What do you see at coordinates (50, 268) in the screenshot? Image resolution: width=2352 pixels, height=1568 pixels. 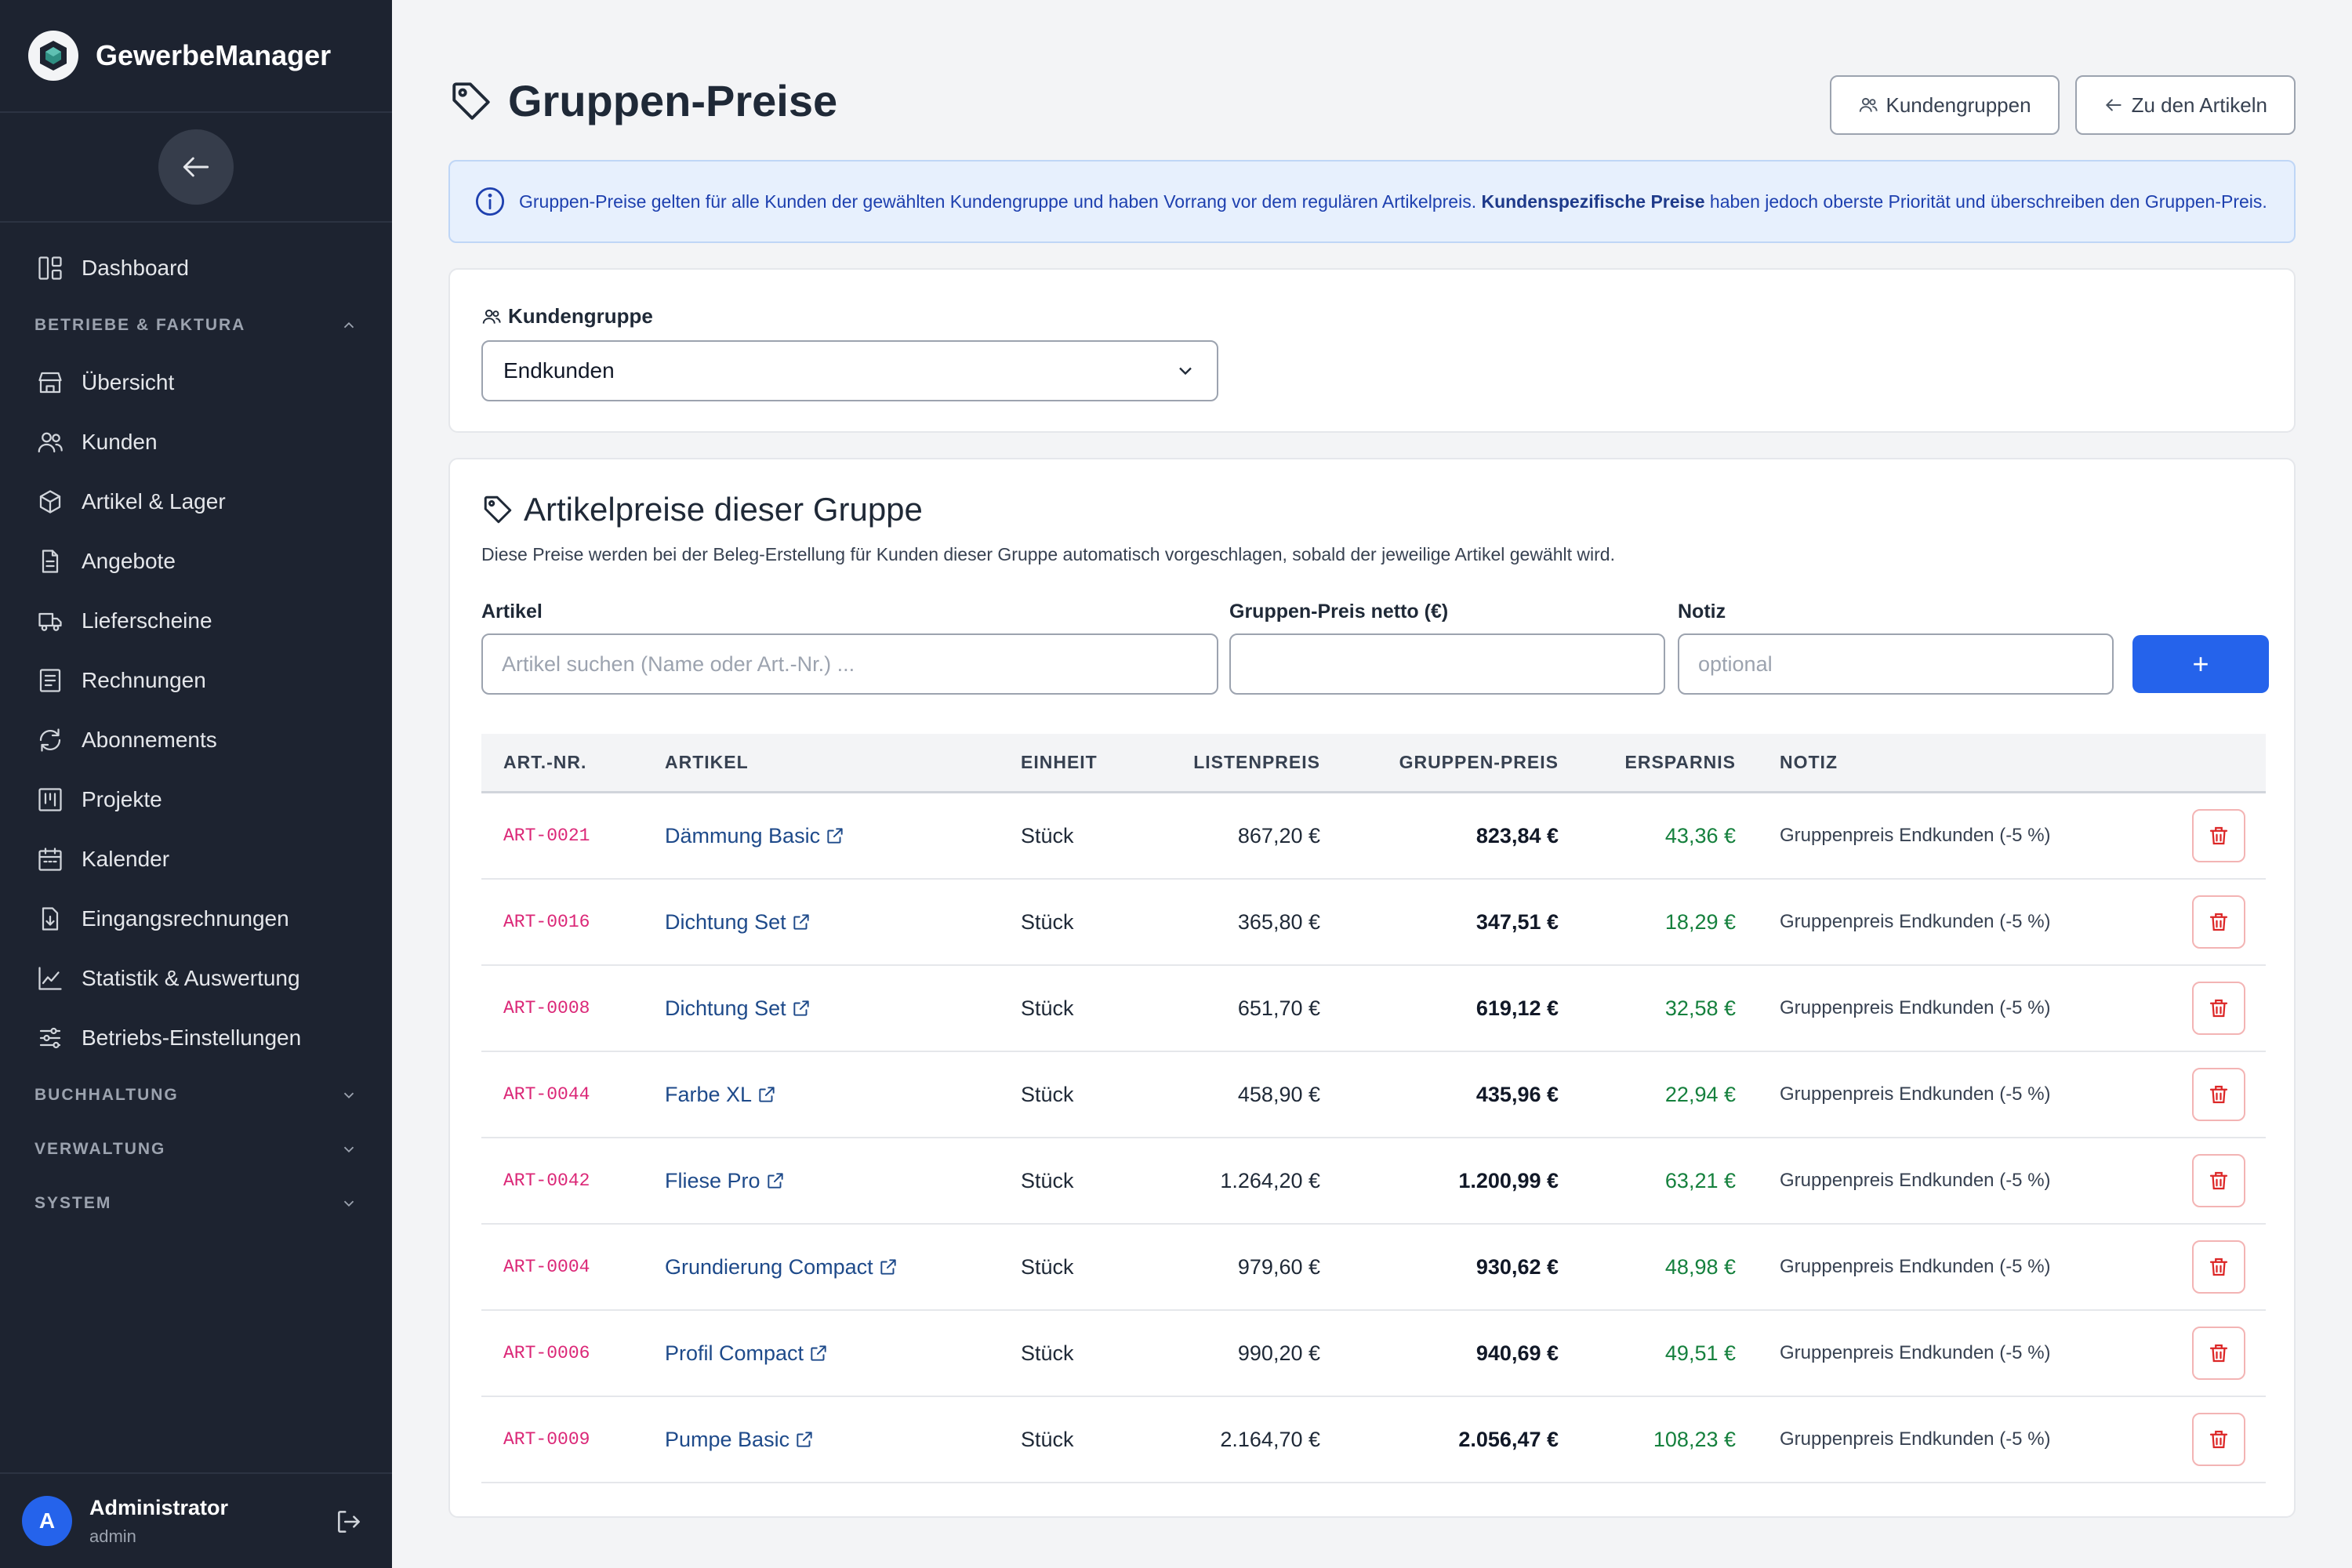 I see `dashboard-icon` at bounding box center [50, 268].